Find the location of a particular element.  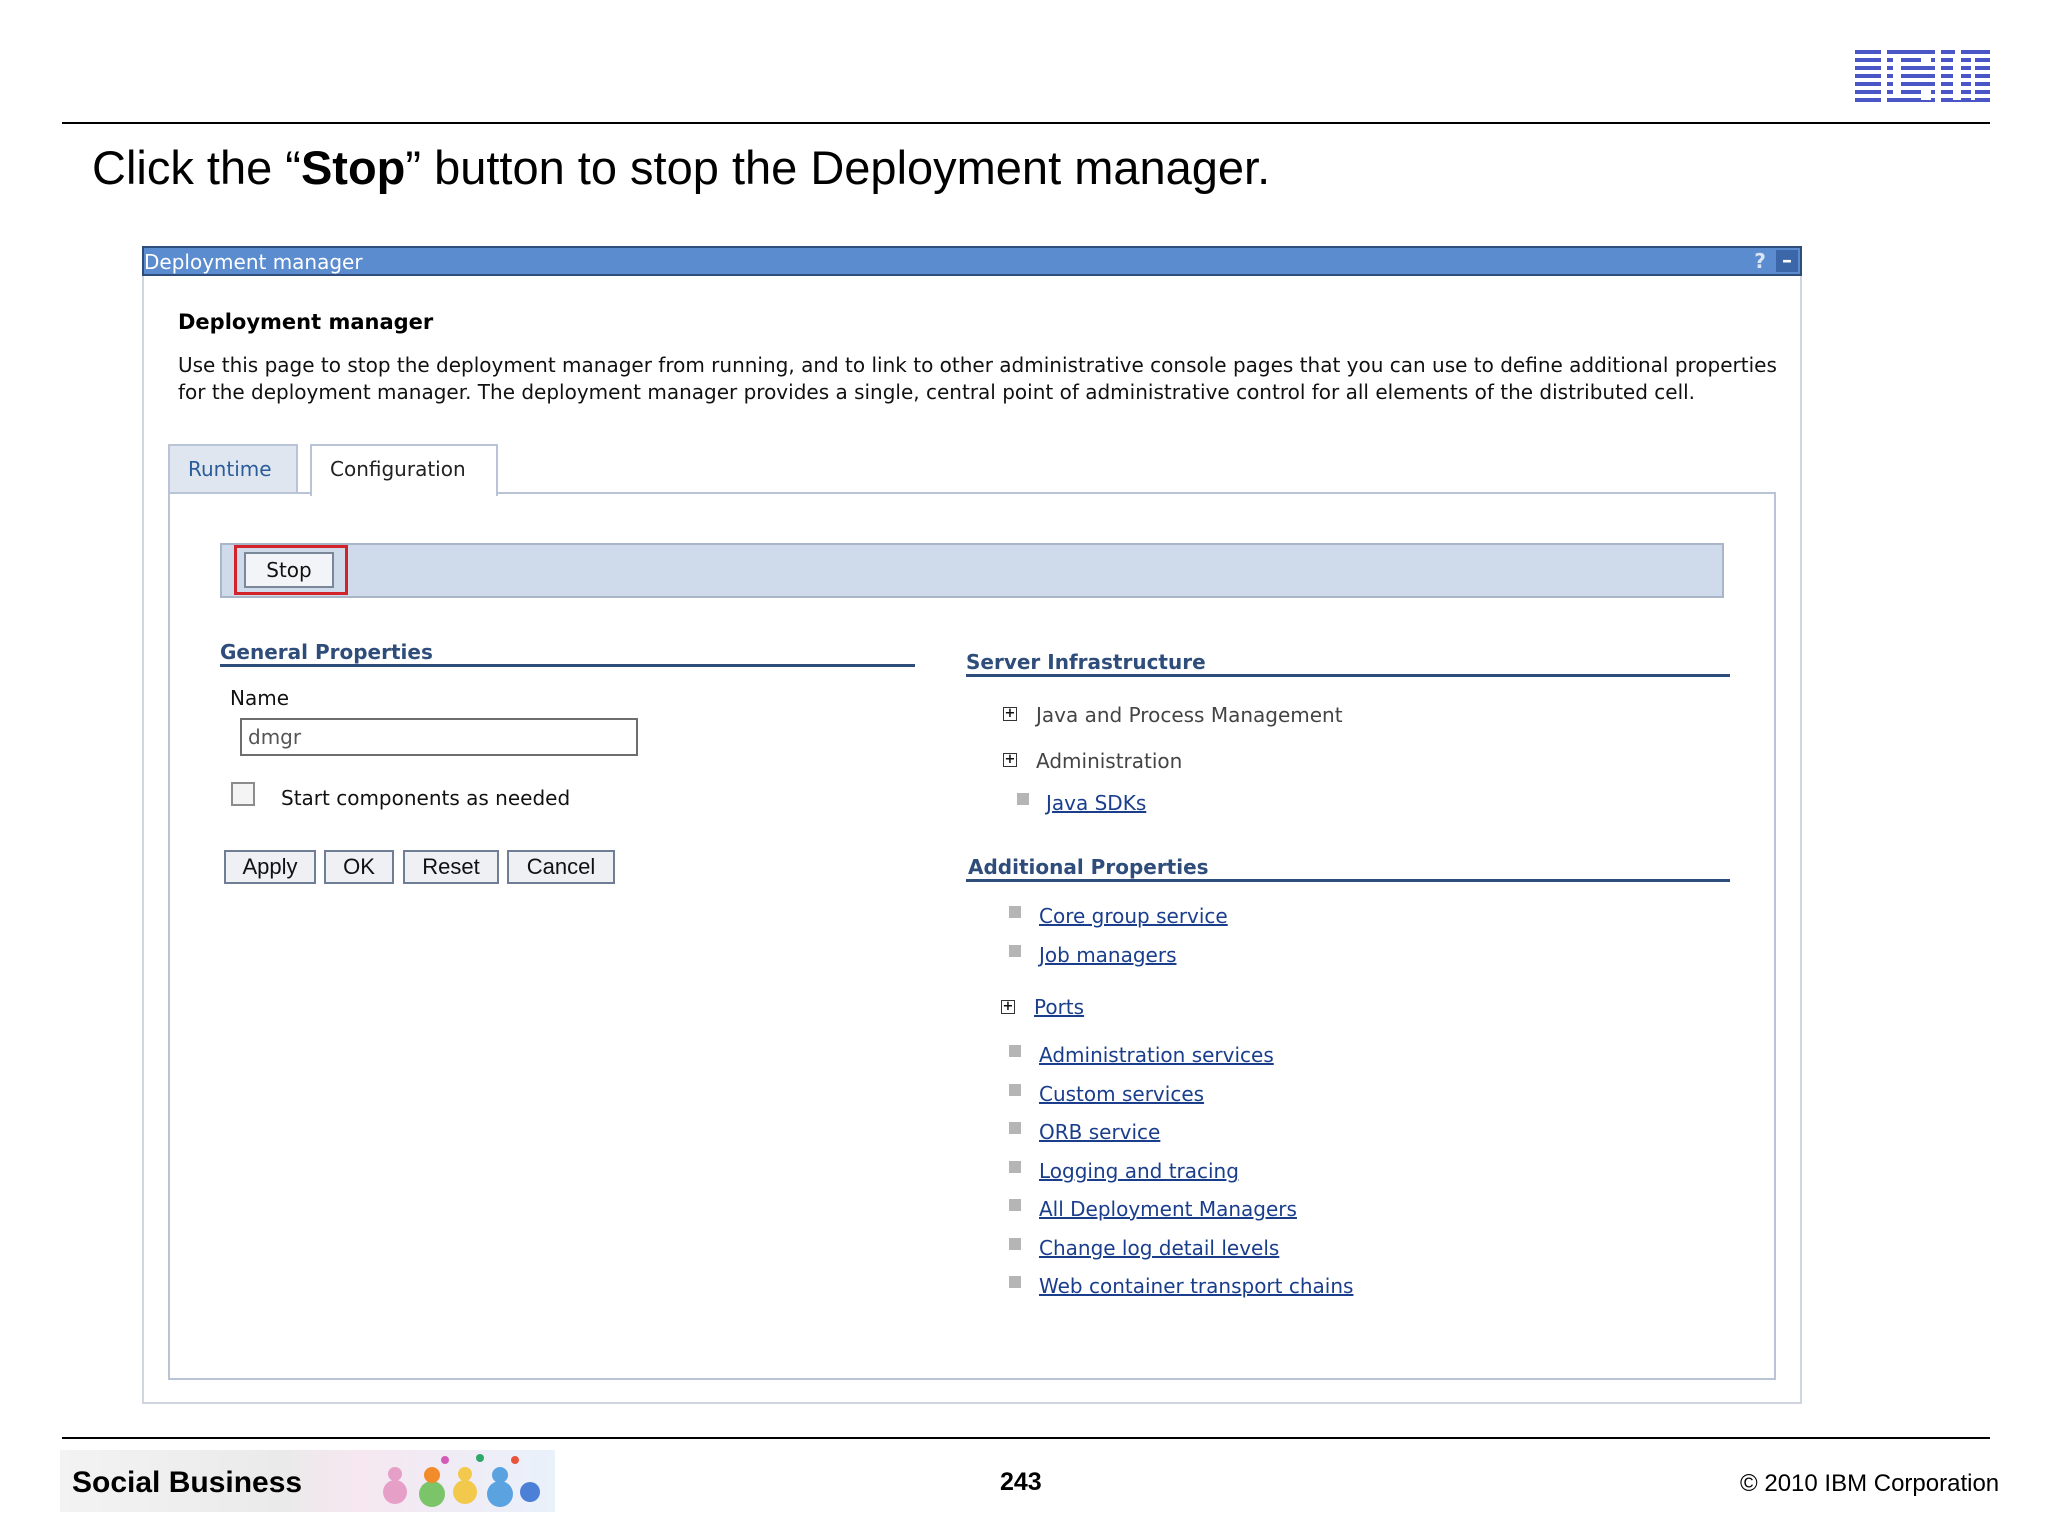

copyright: © 2010 IBM Corporation is located at coordinates (1870, 1483).